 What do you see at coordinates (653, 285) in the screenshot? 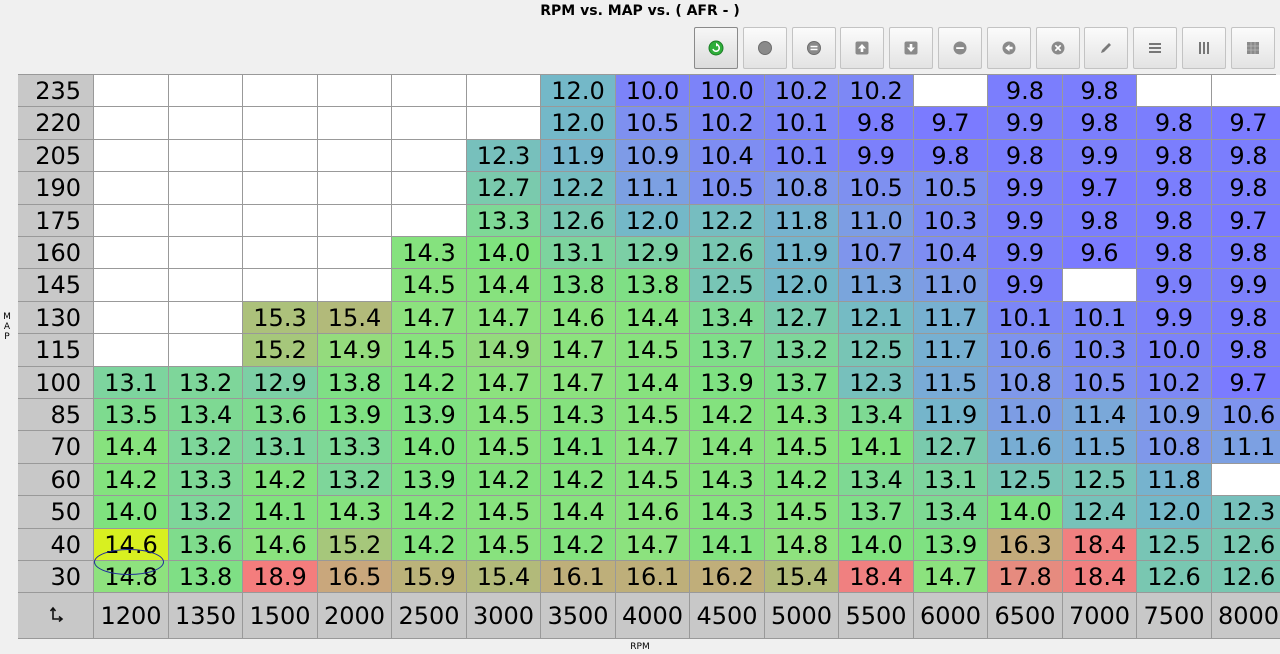
I see `table-cell: 13.8` at bounding box center [653, 285].